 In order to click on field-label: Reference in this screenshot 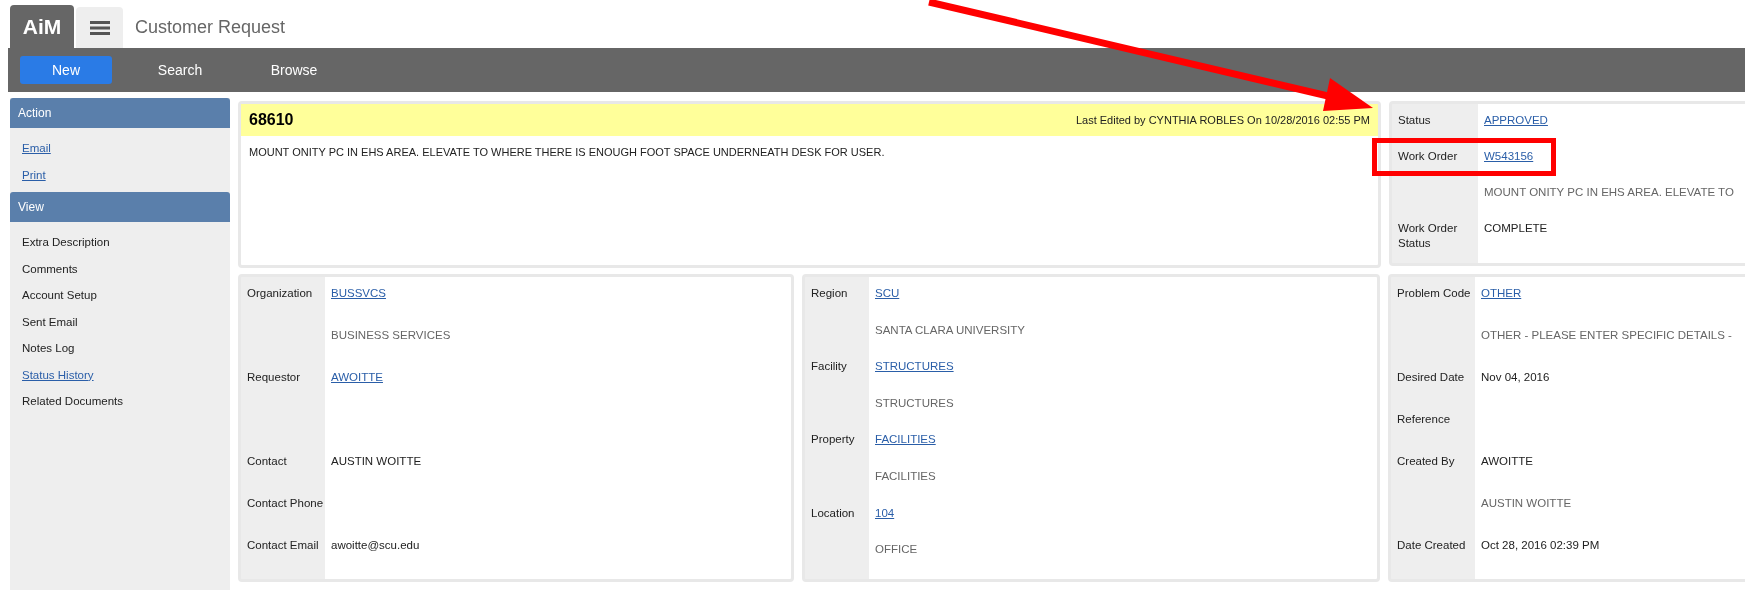, I will do `click(1424, 419)`.